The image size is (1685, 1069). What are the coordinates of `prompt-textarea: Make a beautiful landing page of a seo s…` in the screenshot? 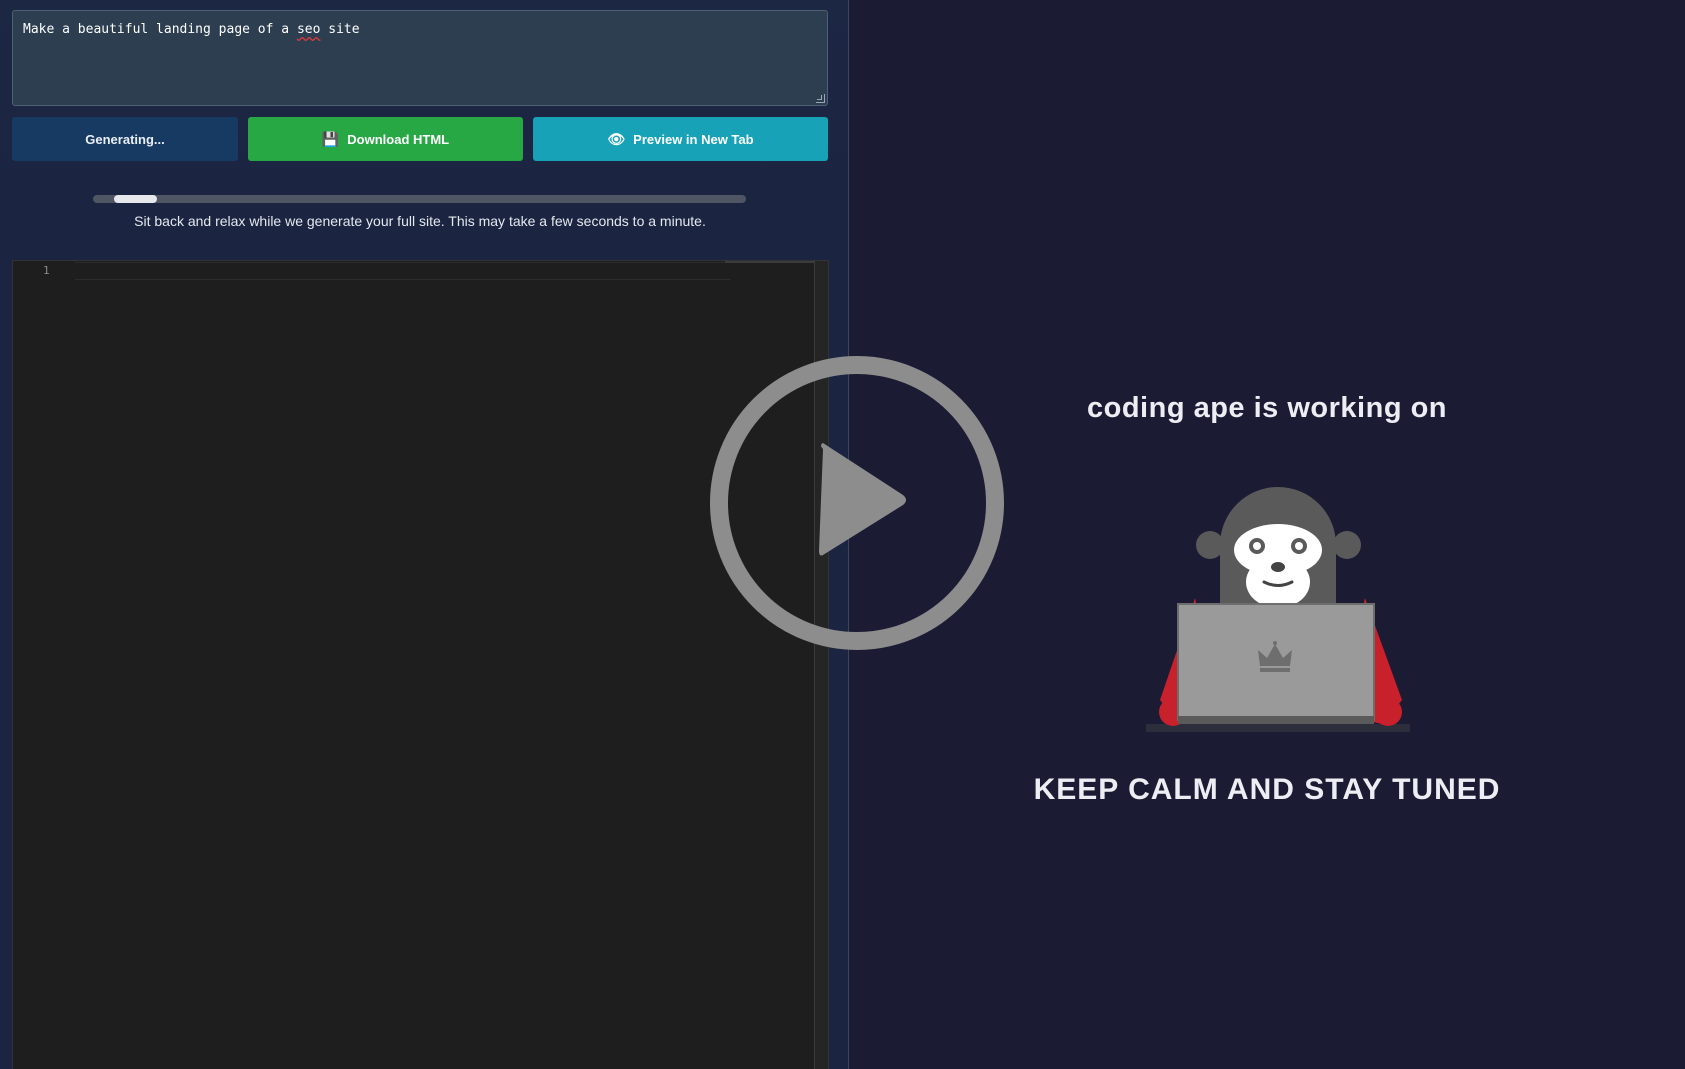 It's located at (420, 58).